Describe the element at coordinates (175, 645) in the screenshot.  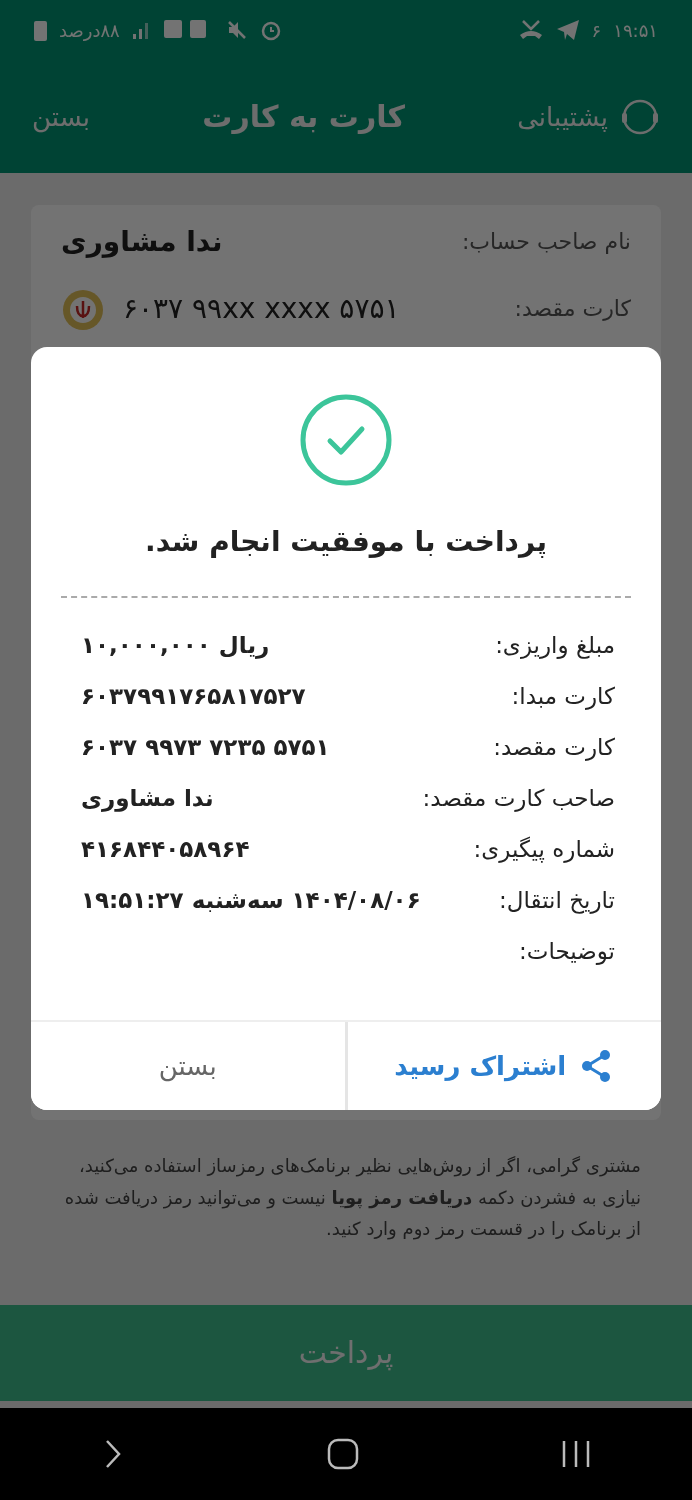
I see `receipt-value: ریال ۱۰,۰۰۰,۰۰۰` at that location.